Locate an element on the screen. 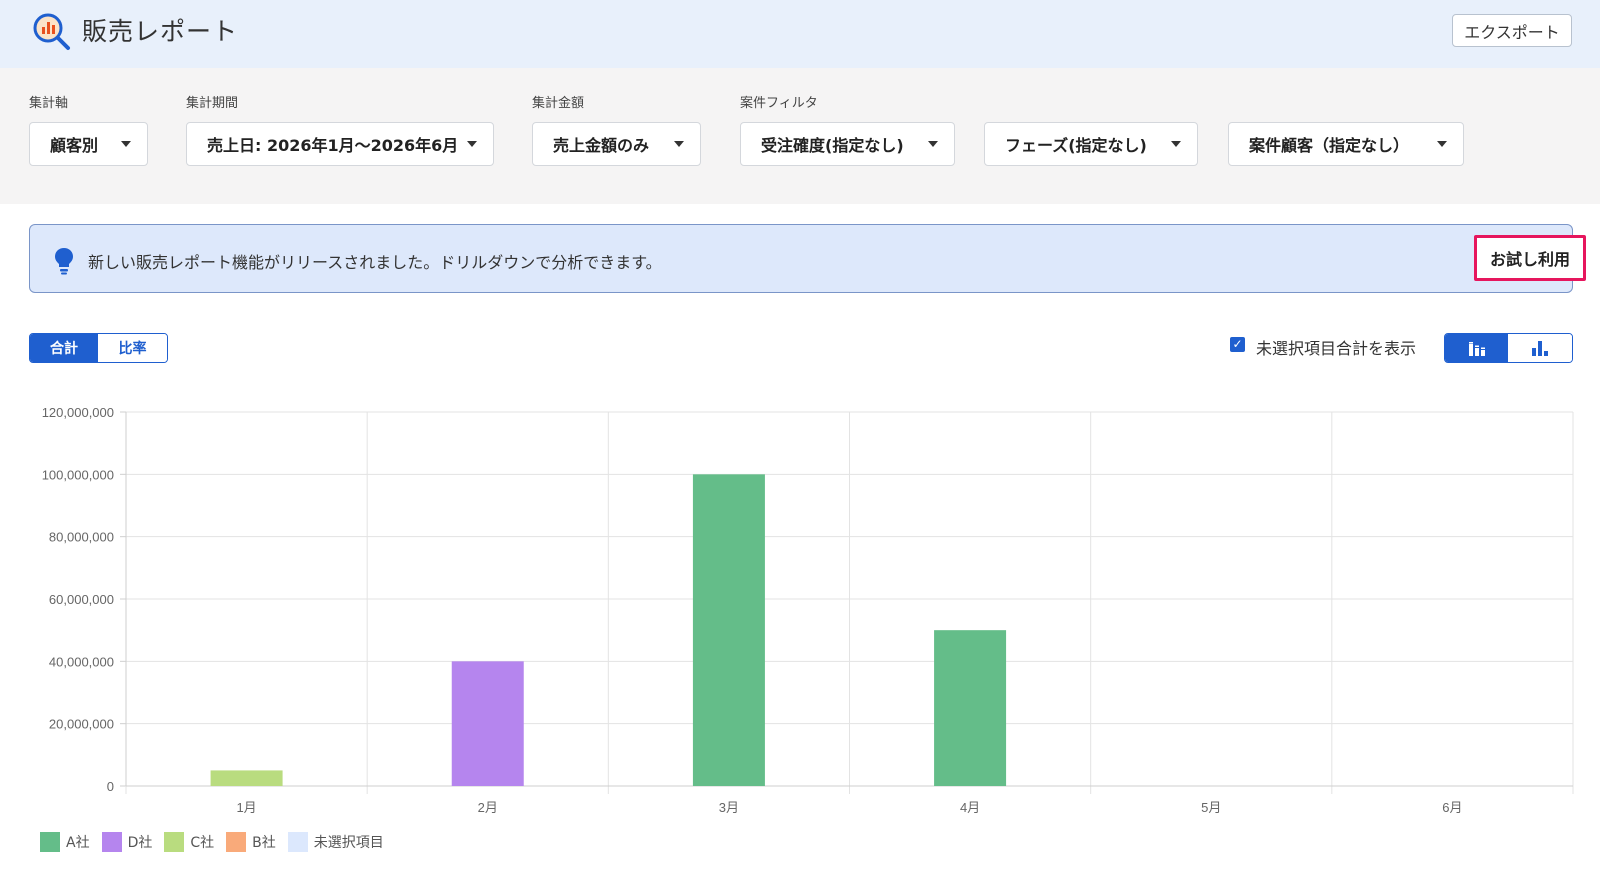 This screenshot has width=1600, height=890. axis-value: 顧客別 is located at coordinates (74, 145).